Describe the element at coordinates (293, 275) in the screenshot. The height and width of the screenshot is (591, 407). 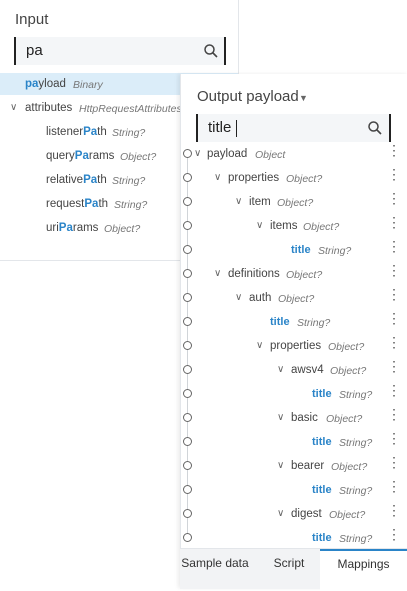
I see `tree-row-definitions: ∨ definitions Object? ⋮` at that location.